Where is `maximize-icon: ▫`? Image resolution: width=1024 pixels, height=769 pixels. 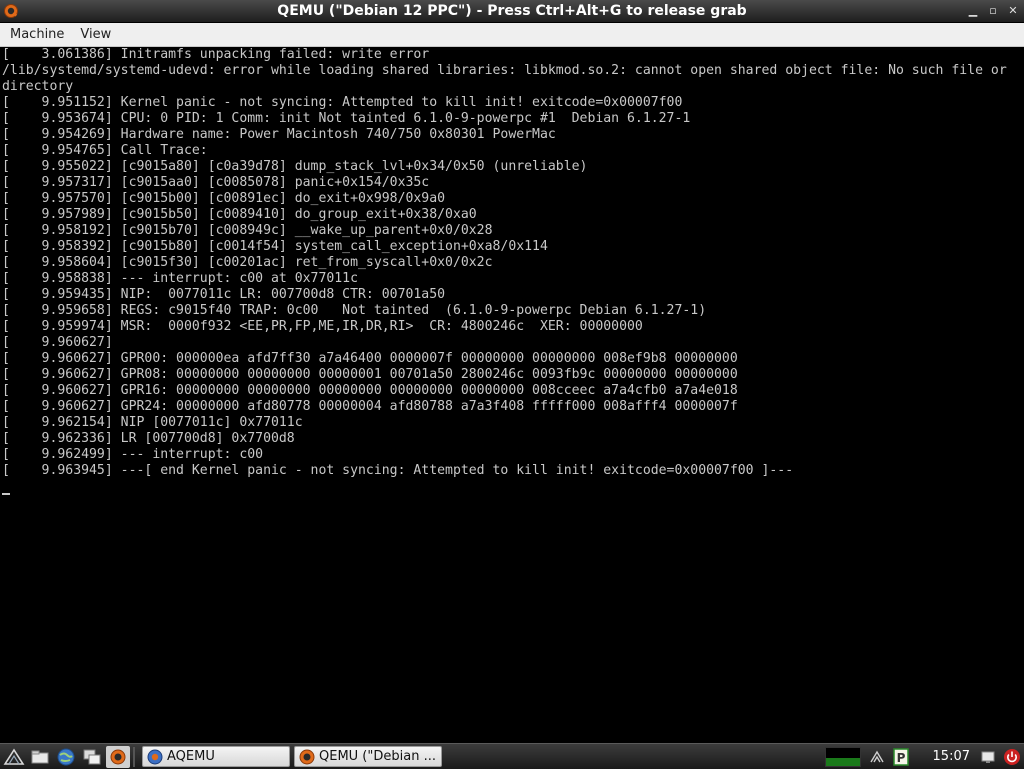 maximize-icon: ▫ is located at coordinates (993, 11).